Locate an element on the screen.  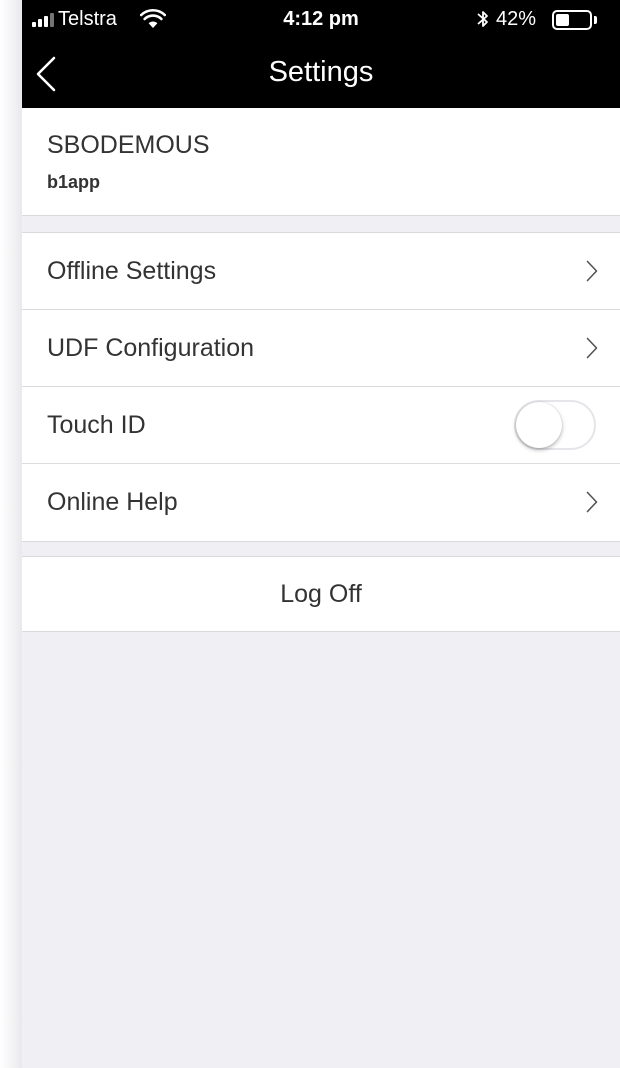
settings-item-label: Offline Settings is located at coordinates (132, 271).